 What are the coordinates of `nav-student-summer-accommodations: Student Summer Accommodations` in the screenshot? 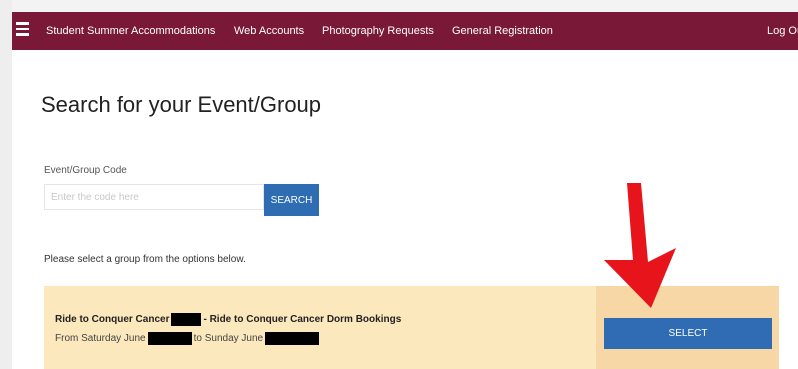 It's located at (130, 31).